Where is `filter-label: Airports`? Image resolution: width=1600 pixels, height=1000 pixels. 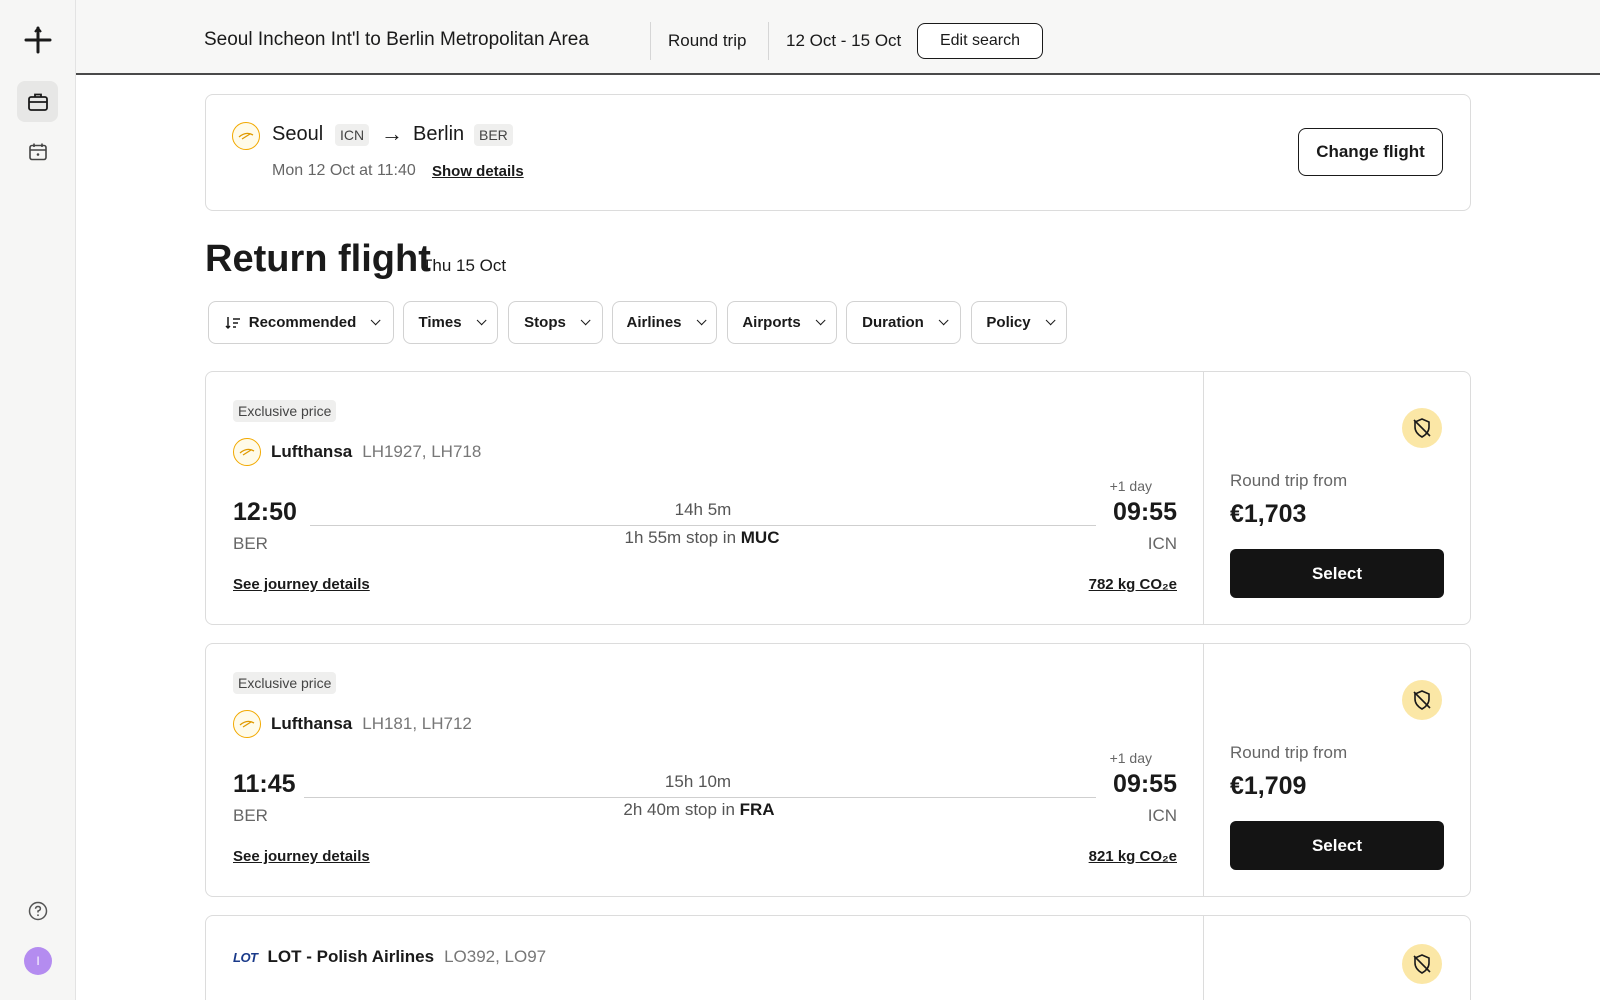
filter-label: Airports is located at coordinates (771, 322).